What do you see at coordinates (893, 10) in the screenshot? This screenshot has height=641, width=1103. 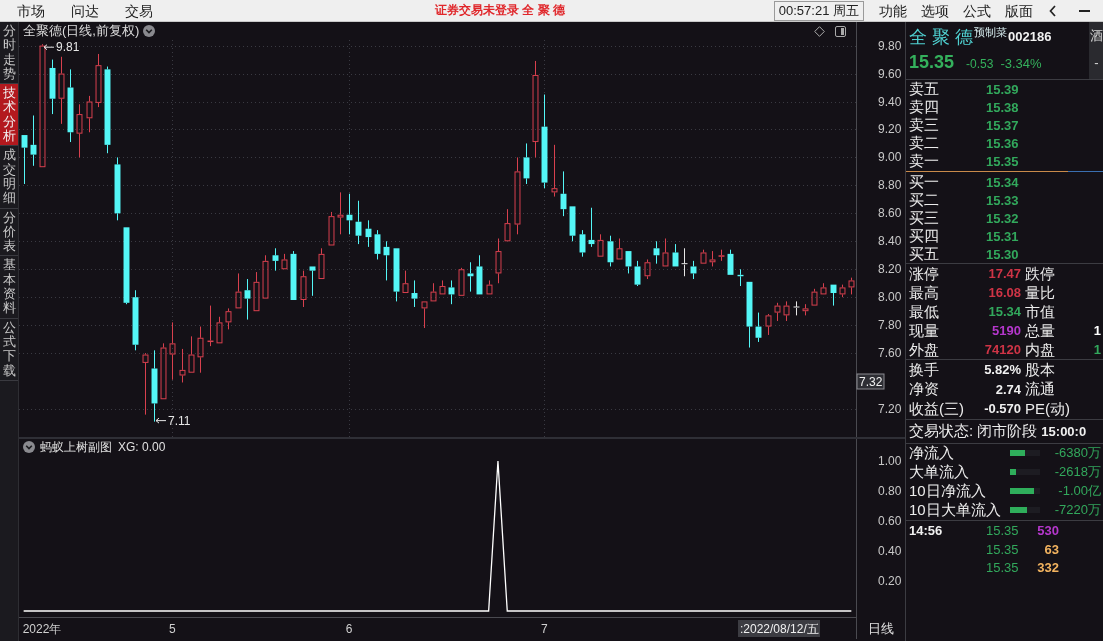 I see `toolbar-menu-item: 功能` at bounding box center [893, 10].